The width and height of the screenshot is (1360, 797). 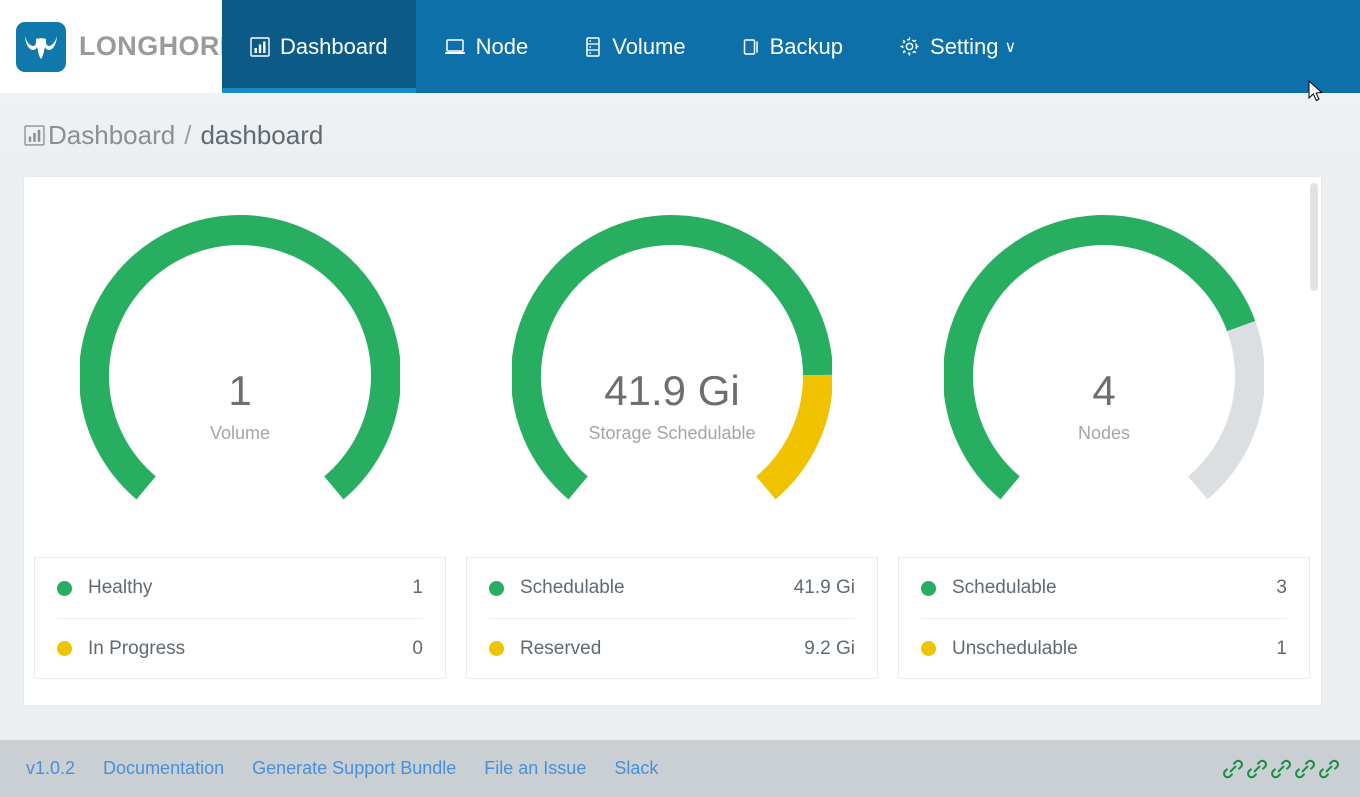 I want to click on gauge-label: Volume, so click(x=240, y=433).